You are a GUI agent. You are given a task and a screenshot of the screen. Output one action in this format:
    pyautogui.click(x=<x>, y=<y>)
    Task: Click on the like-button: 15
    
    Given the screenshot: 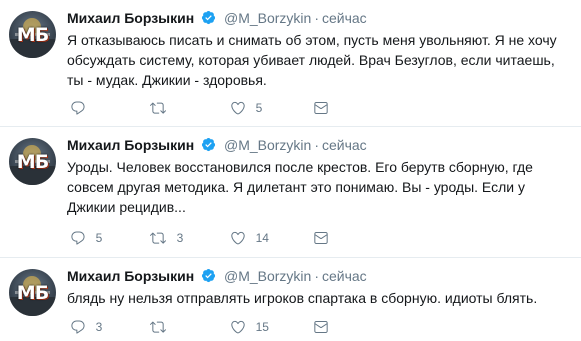 What is the action you would take?
    pyautogui.click(x=249, y=326)
    